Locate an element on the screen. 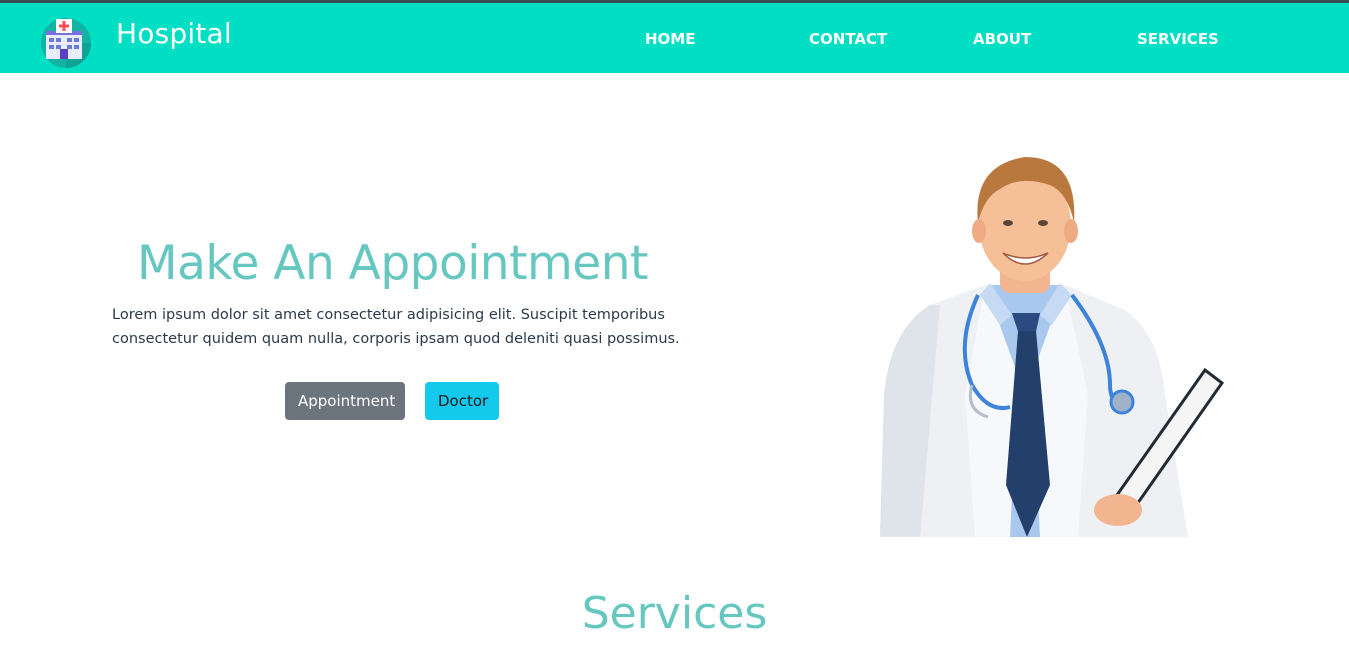  navbar: Hospital HOME CONTACT ABOUT SERVICES is located at coordinates (674, 38).